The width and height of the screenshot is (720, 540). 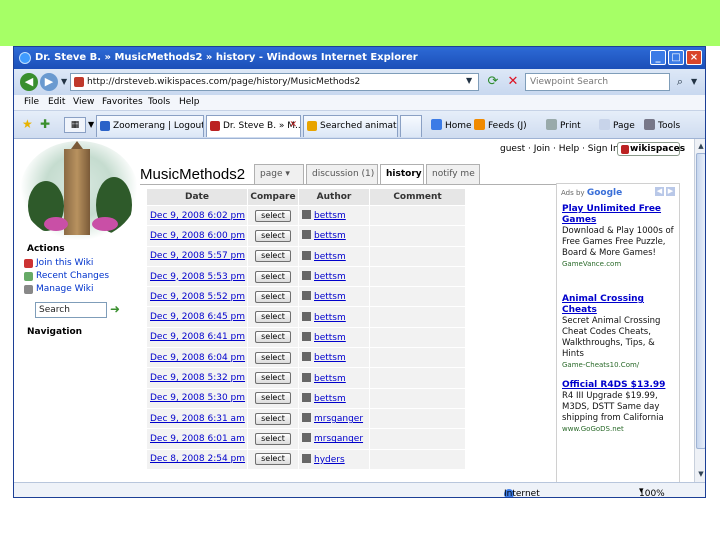 I want to click on menu-tools: Tools, so click(x=159, y=102).